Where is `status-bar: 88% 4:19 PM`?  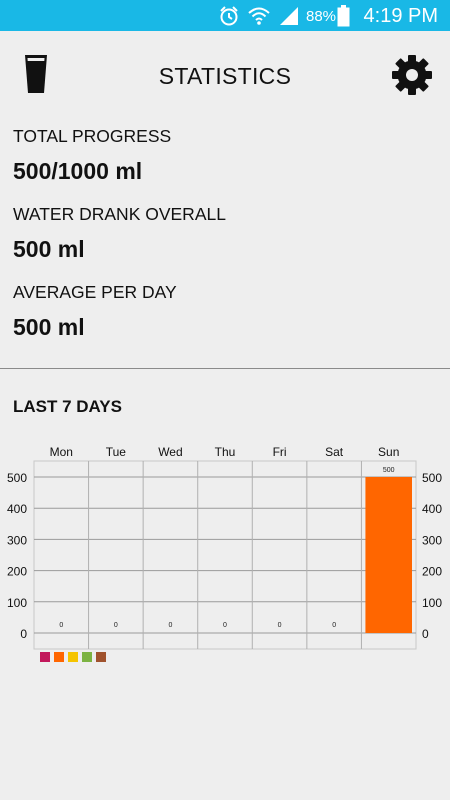 status-bar: 88% 4:19 PM is located at coordinates (225, 15).